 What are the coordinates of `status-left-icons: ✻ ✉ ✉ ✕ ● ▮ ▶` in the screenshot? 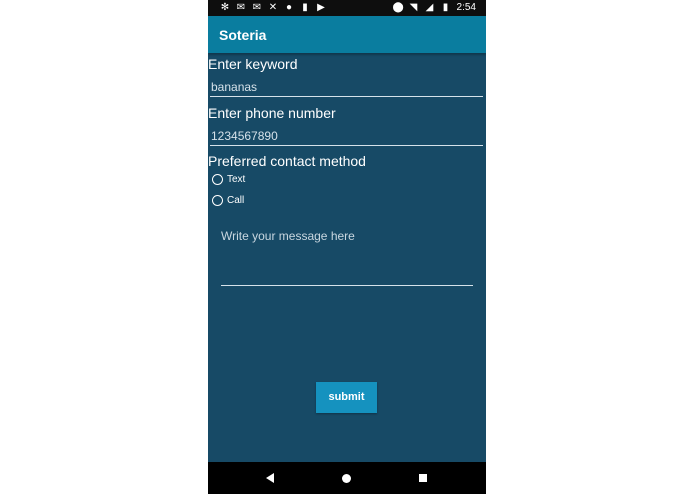 It's located at (273, 8).